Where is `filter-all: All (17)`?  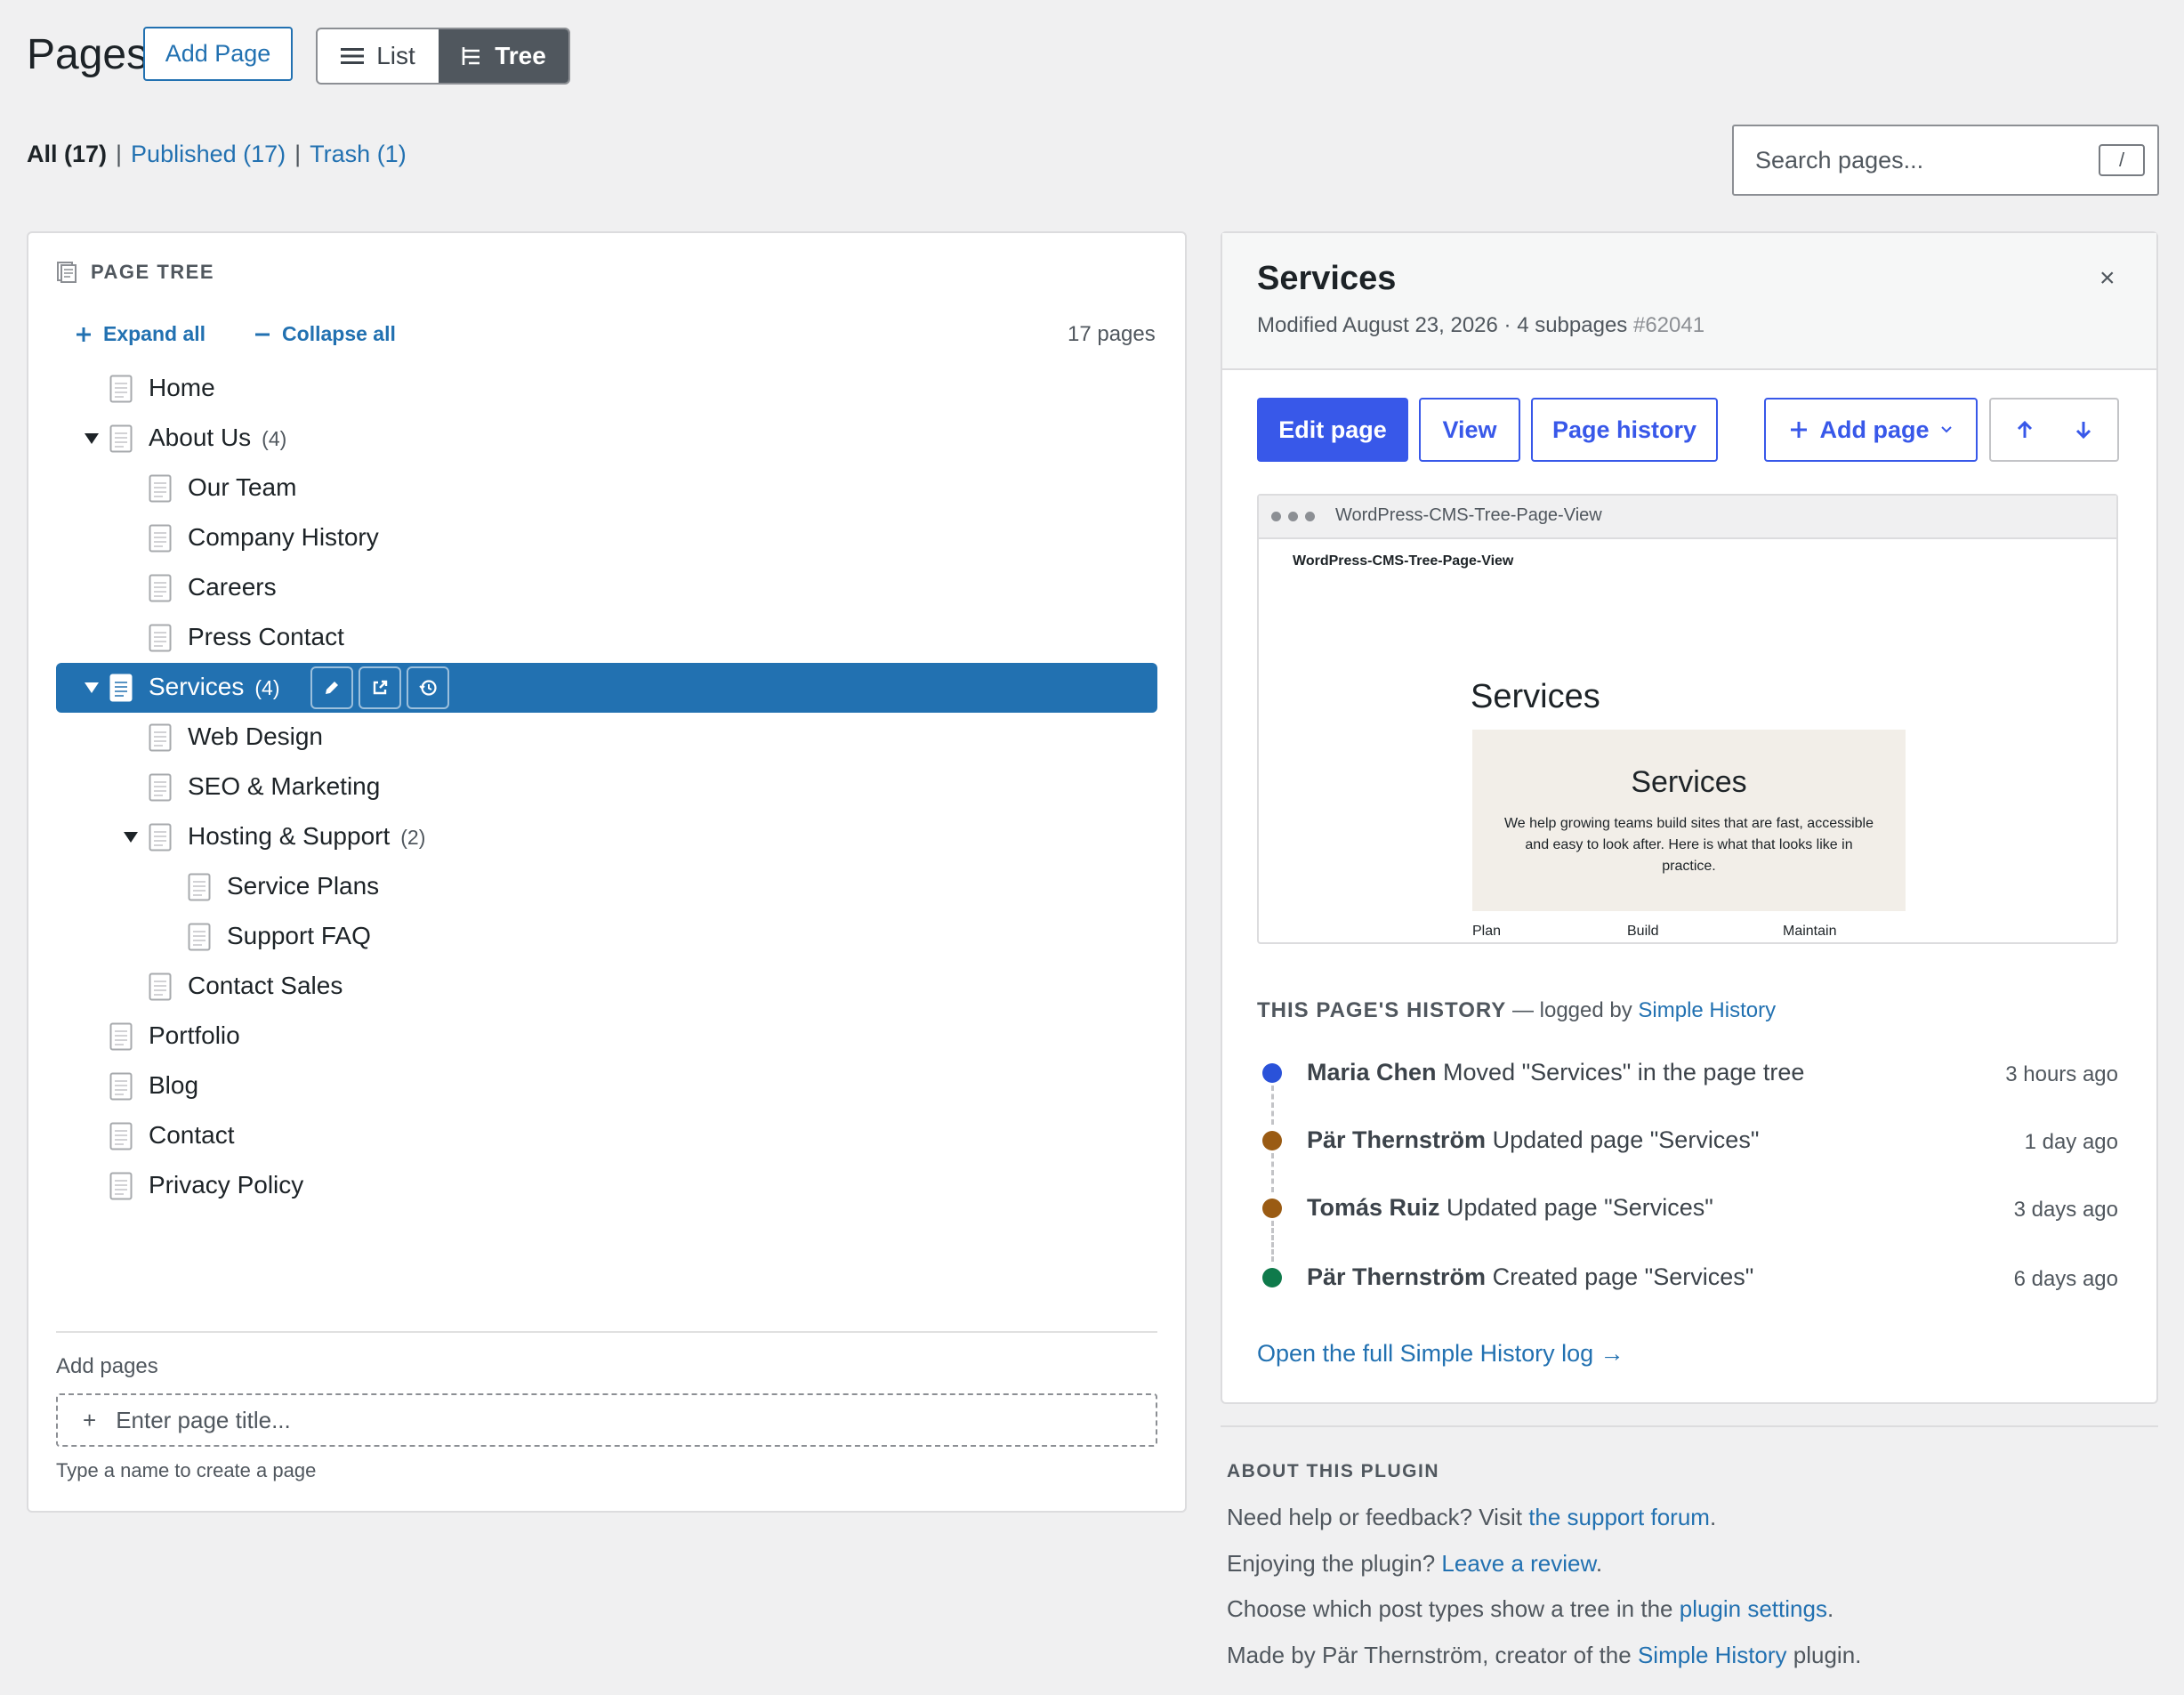 filter-all: All (17) is located at coordinates (67, 154).